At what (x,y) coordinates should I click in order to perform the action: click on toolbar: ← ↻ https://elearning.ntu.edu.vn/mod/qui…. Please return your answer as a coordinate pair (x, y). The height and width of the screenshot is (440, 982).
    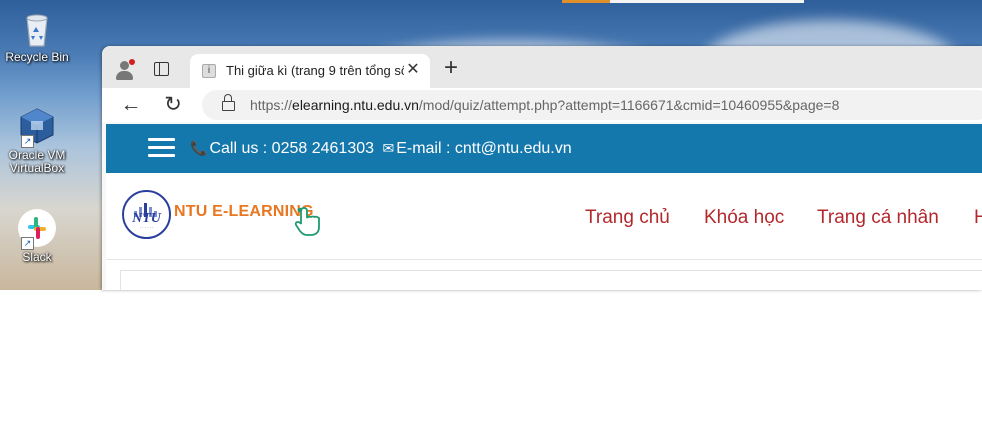
    Looking at the image, I should click on (542, 105).